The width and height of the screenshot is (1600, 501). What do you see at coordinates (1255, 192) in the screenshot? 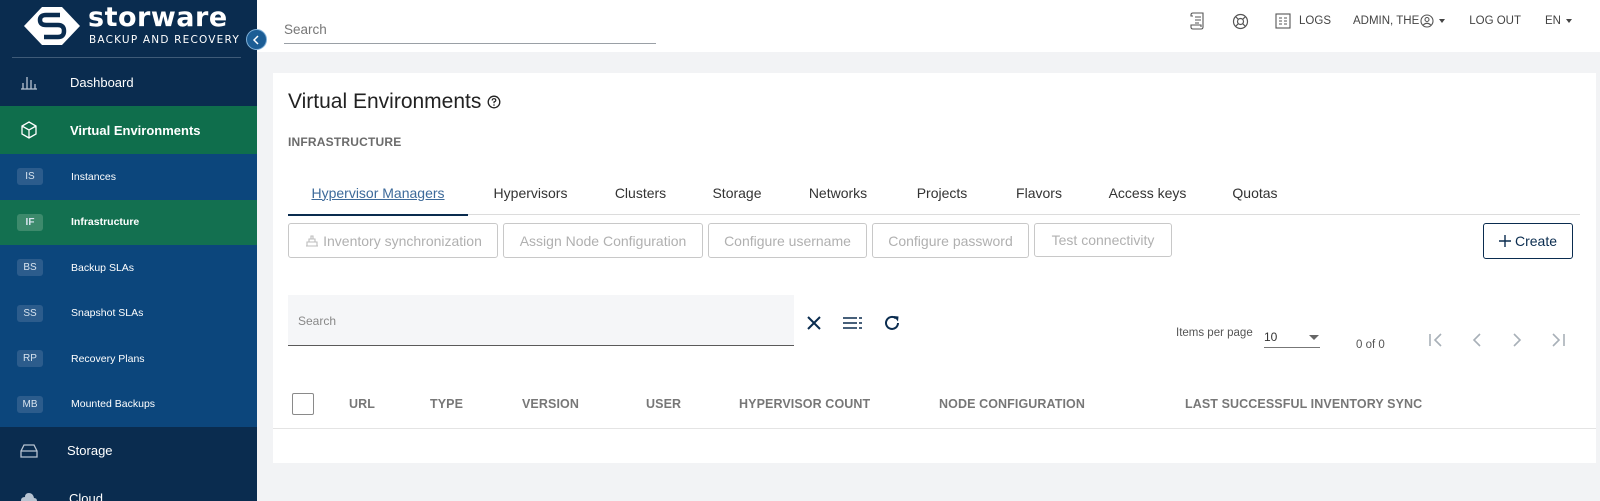
I see `tab-quotas: Quotas` at bounding box center [1255, 192].